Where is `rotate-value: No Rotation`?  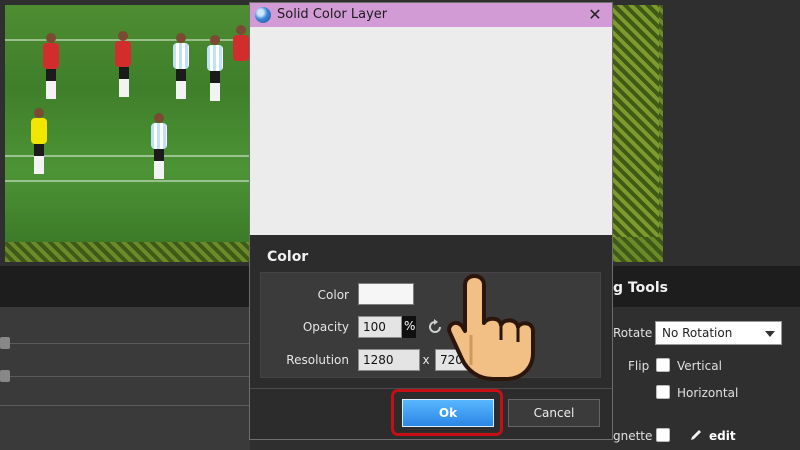 rotate-value: No Rotation is located at coordinates (697, 333).